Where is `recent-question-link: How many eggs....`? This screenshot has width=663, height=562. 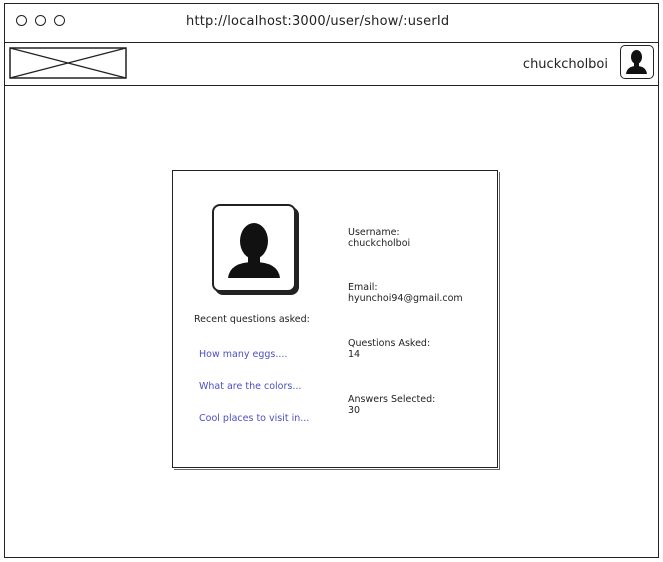
recent-question-link: How many eggs.... is located at coordinates (243, 354).